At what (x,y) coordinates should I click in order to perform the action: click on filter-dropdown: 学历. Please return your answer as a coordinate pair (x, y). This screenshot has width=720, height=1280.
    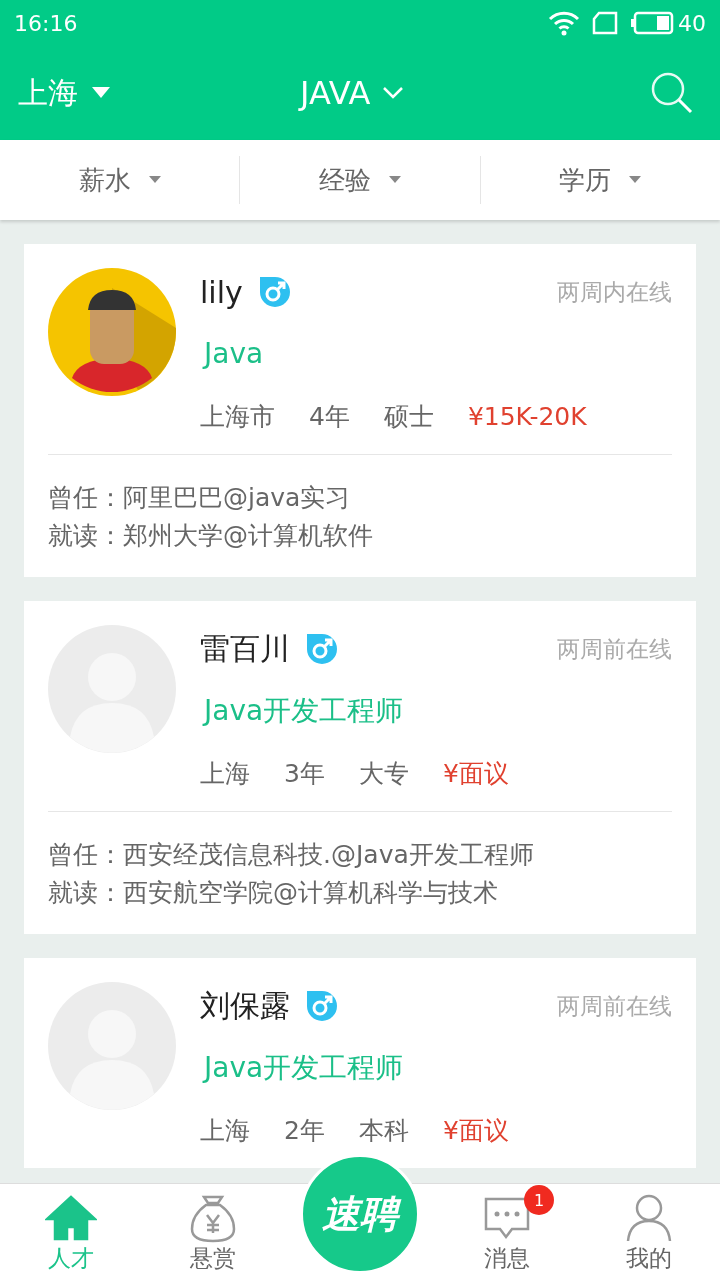
    Looking at the image, I should click on (600, 180).